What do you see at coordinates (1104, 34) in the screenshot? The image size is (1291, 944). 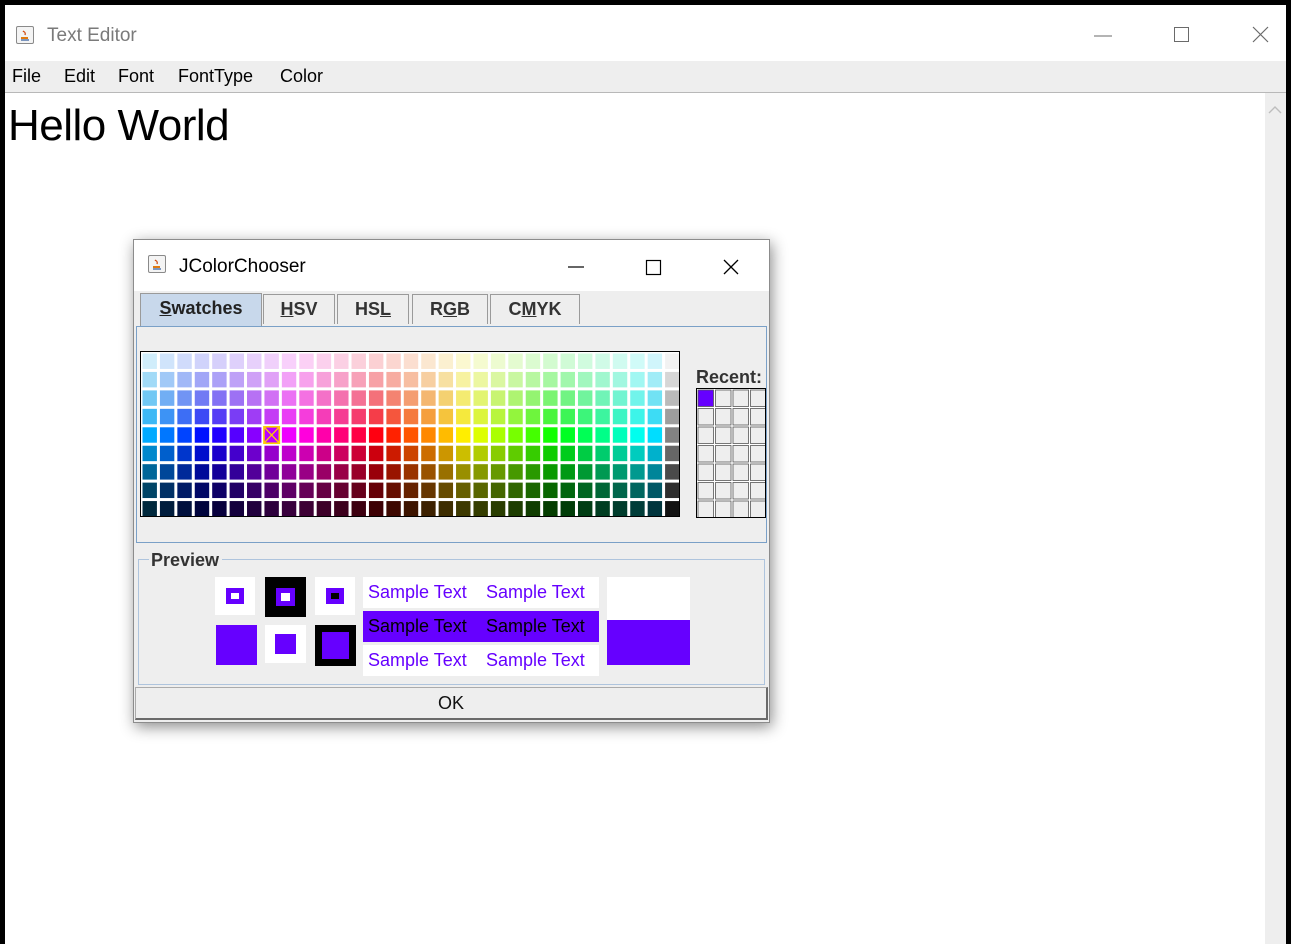 I see `minimize-button` at bounding box center [1104, 34].